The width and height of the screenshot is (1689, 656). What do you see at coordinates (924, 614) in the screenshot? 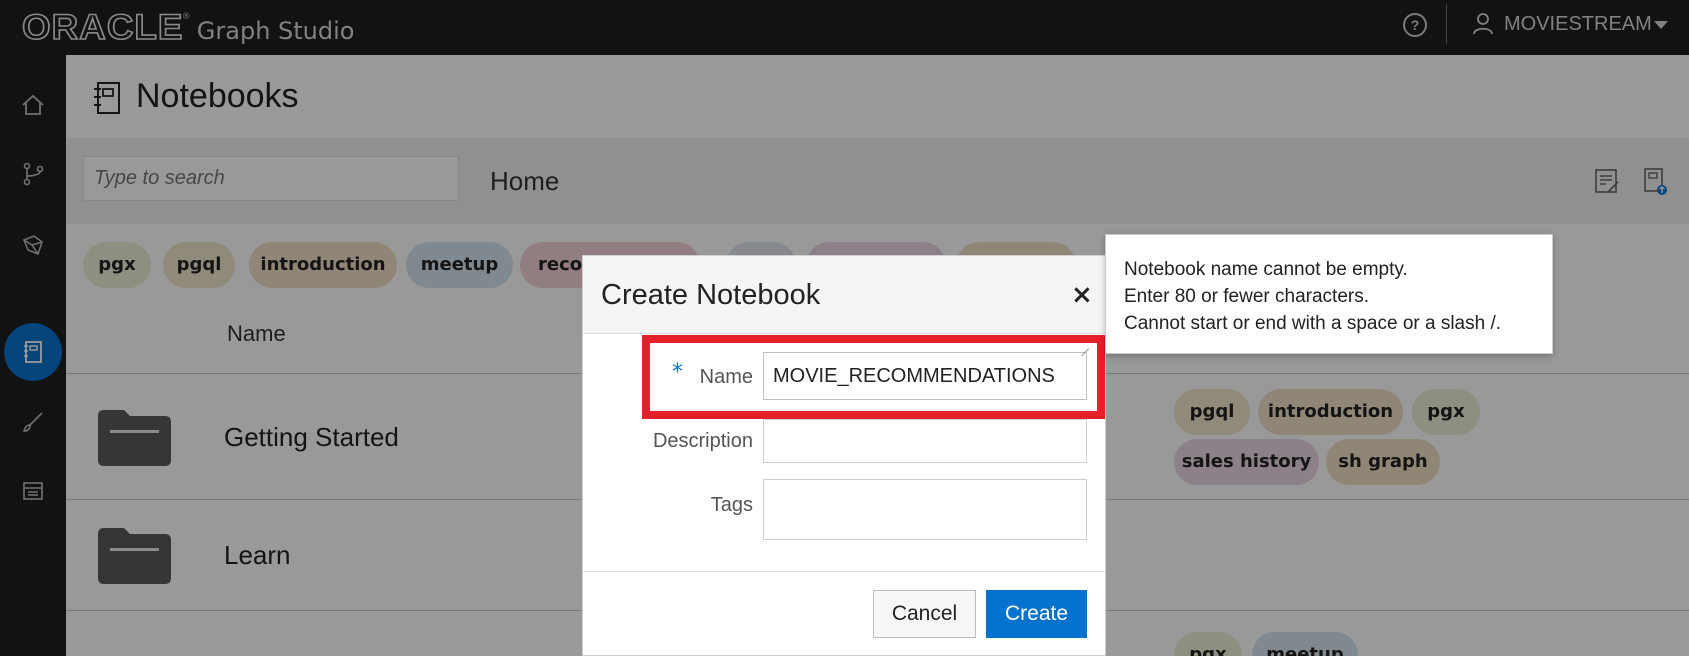
I see `cancel-button: Cancel` at bounding box center [924, 614].